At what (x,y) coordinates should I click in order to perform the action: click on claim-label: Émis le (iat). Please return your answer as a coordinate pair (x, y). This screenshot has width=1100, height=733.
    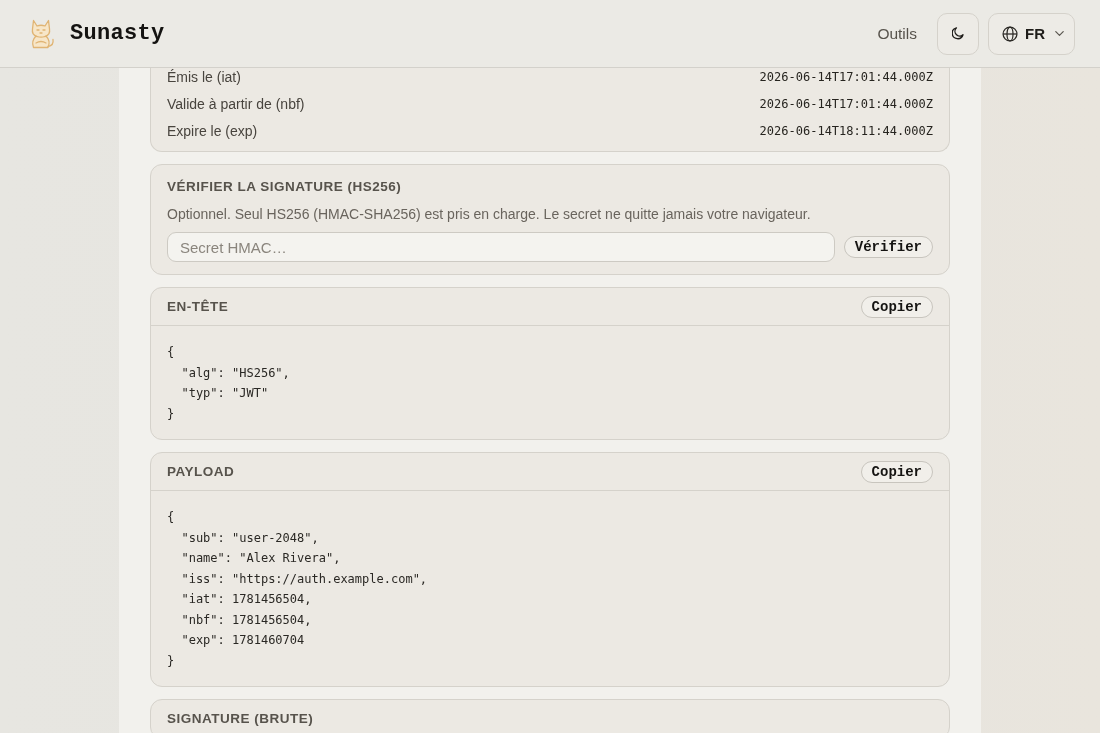
    Looking at the image, I should click on (204, 77).